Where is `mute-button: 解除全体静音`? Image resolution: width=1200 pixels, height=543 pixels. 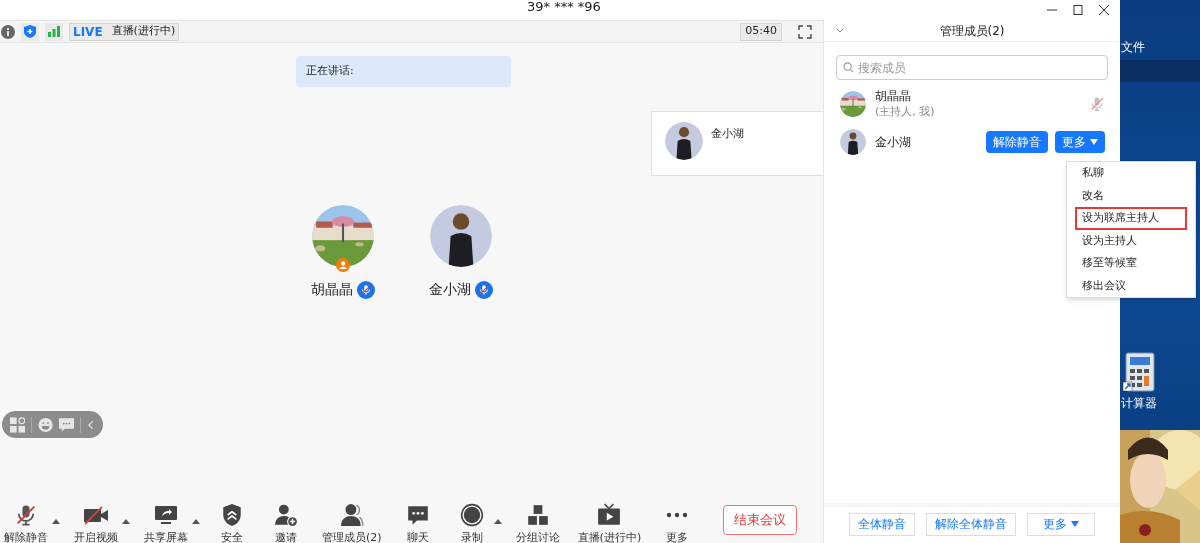 mute-button: 解除全体静音 is located at coordinates (971, 524).